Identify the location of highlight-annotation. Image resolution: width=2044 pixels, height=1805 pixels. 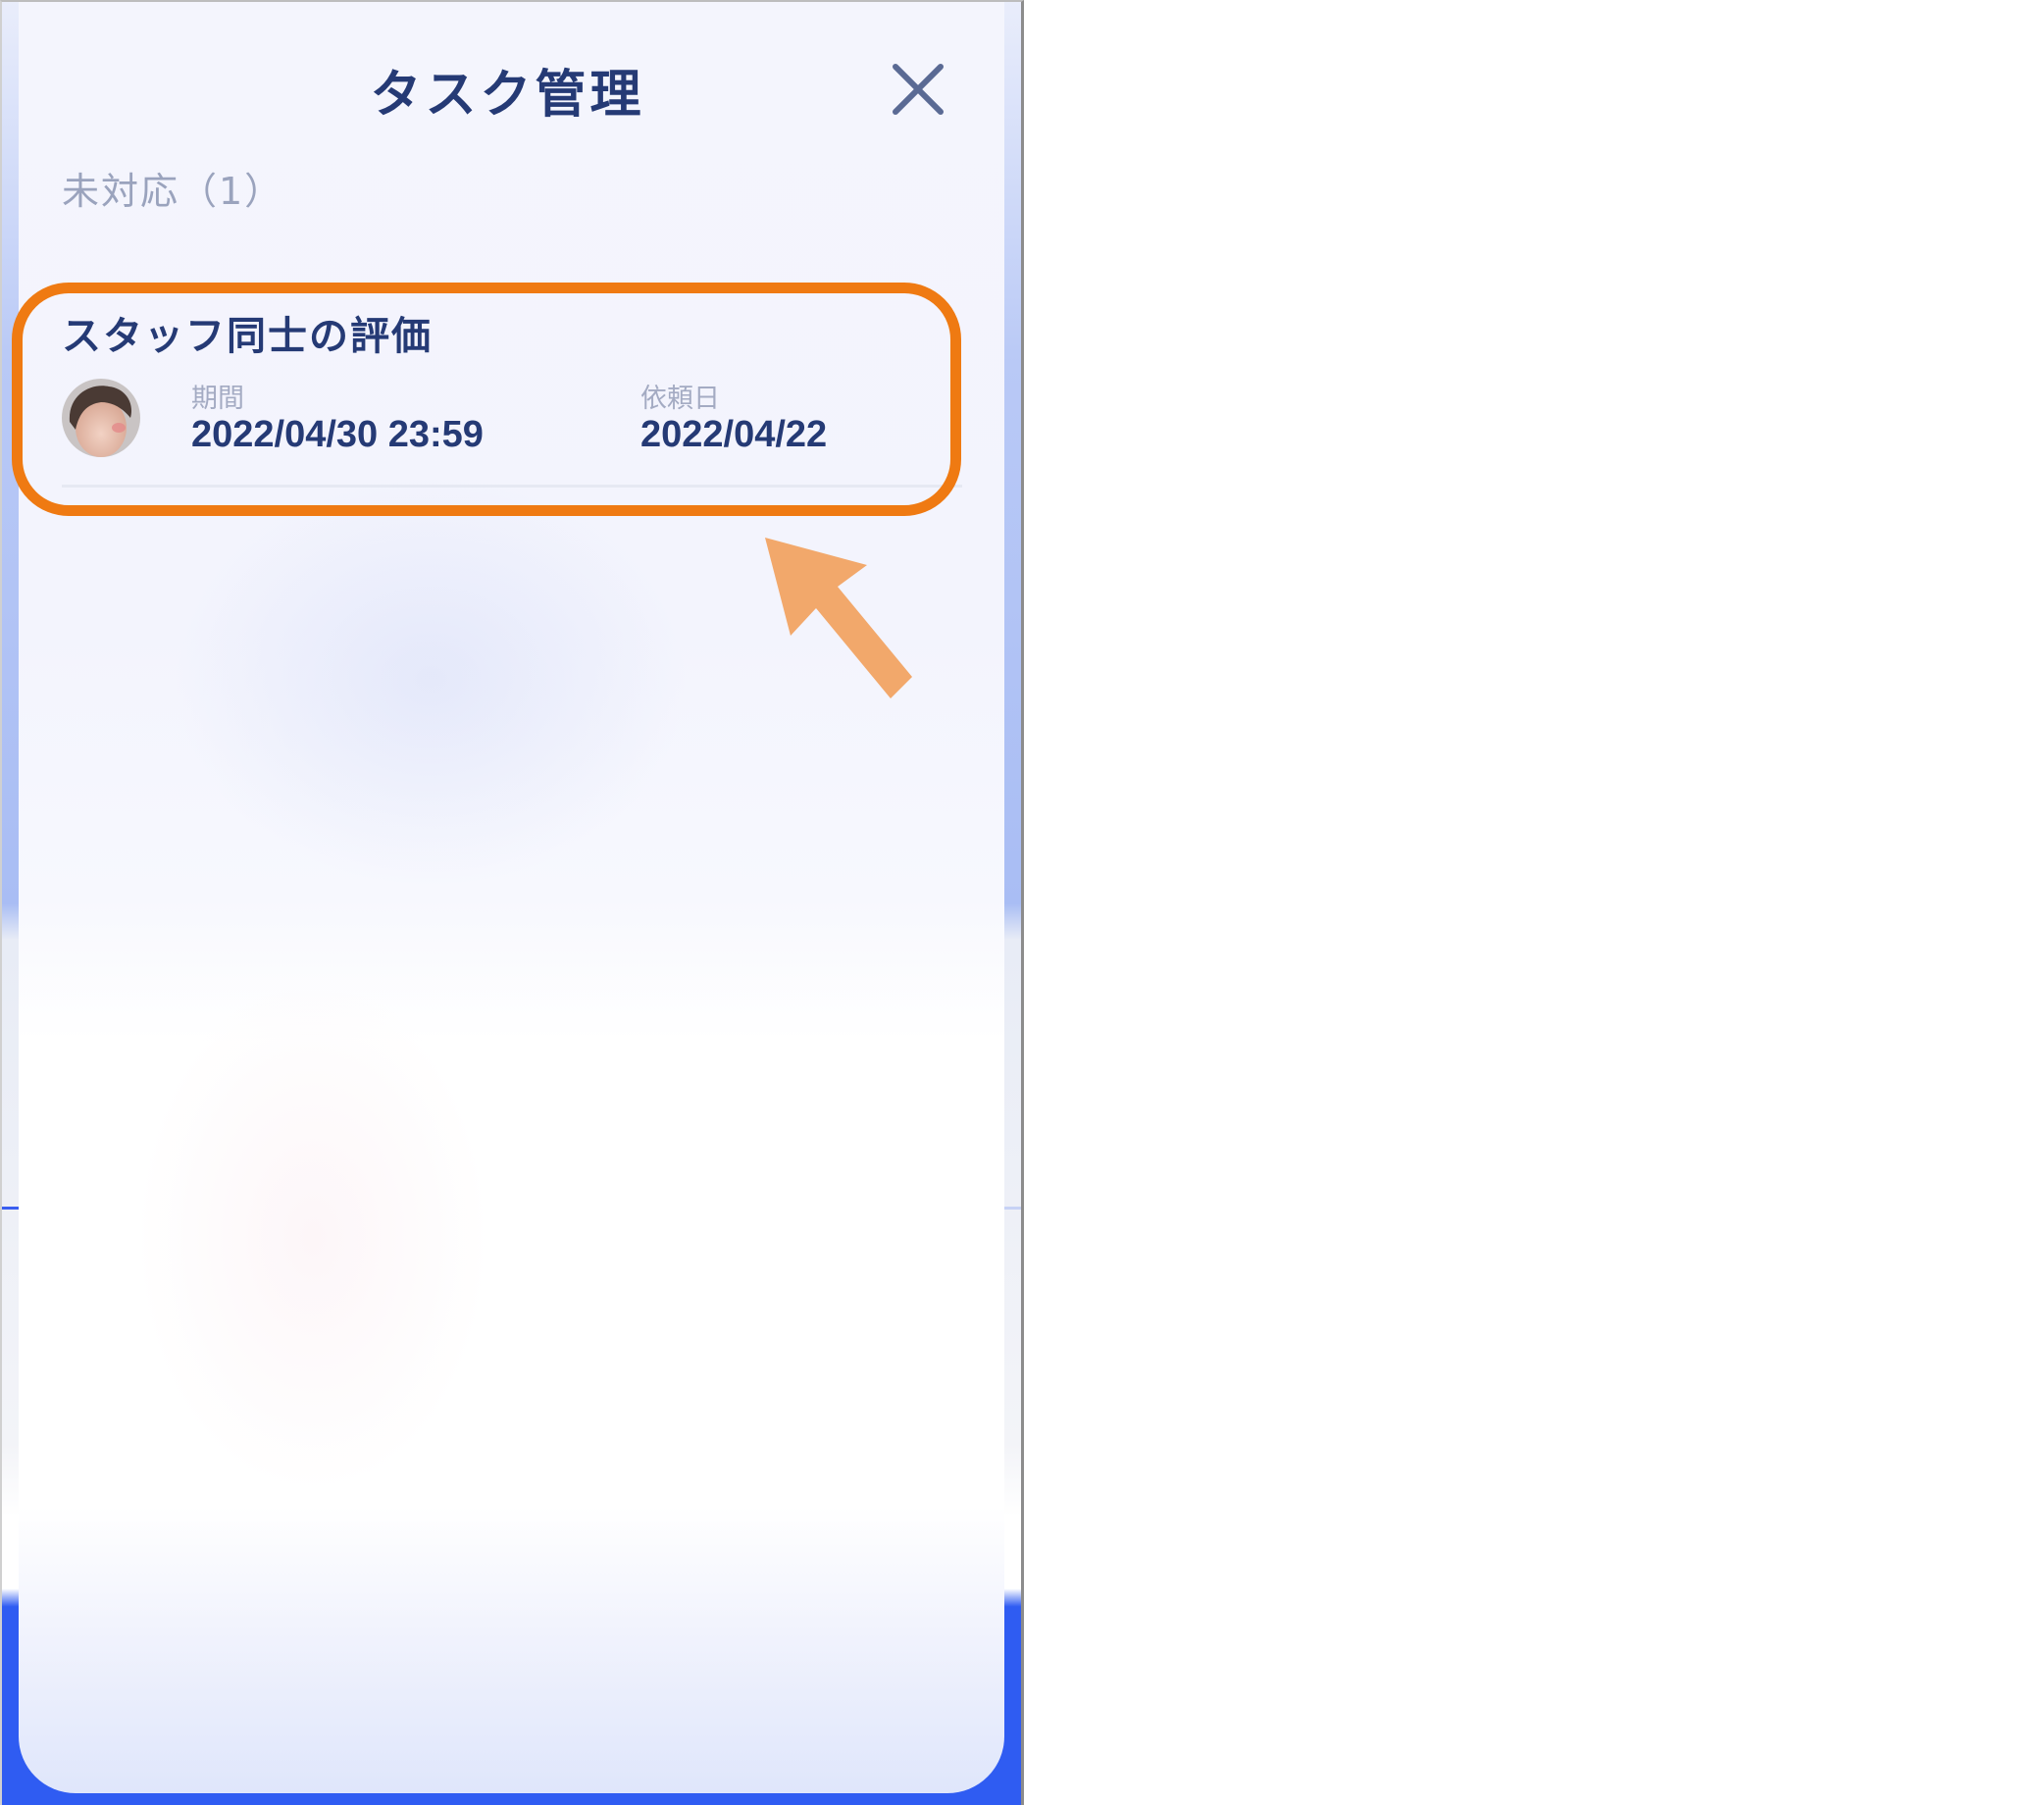
(487, 399).